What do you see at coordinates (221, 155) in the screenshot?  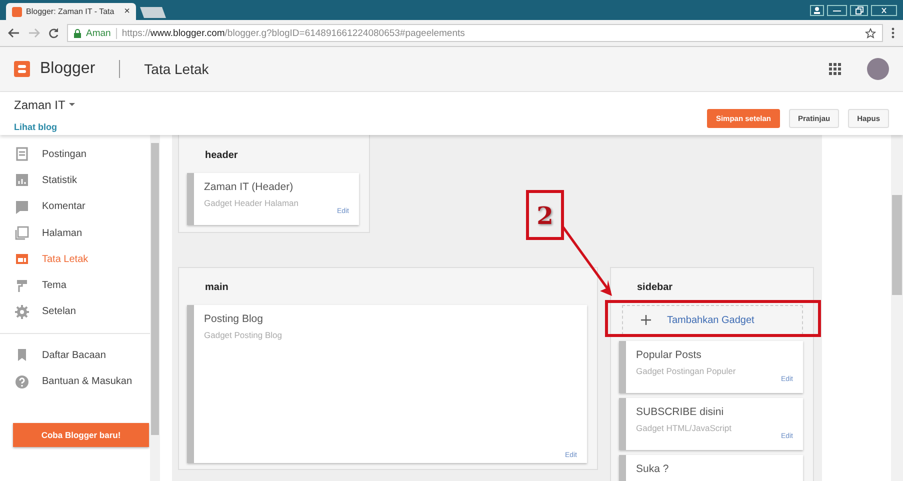 I see `section-title: header` at bounding box center [221, 155].